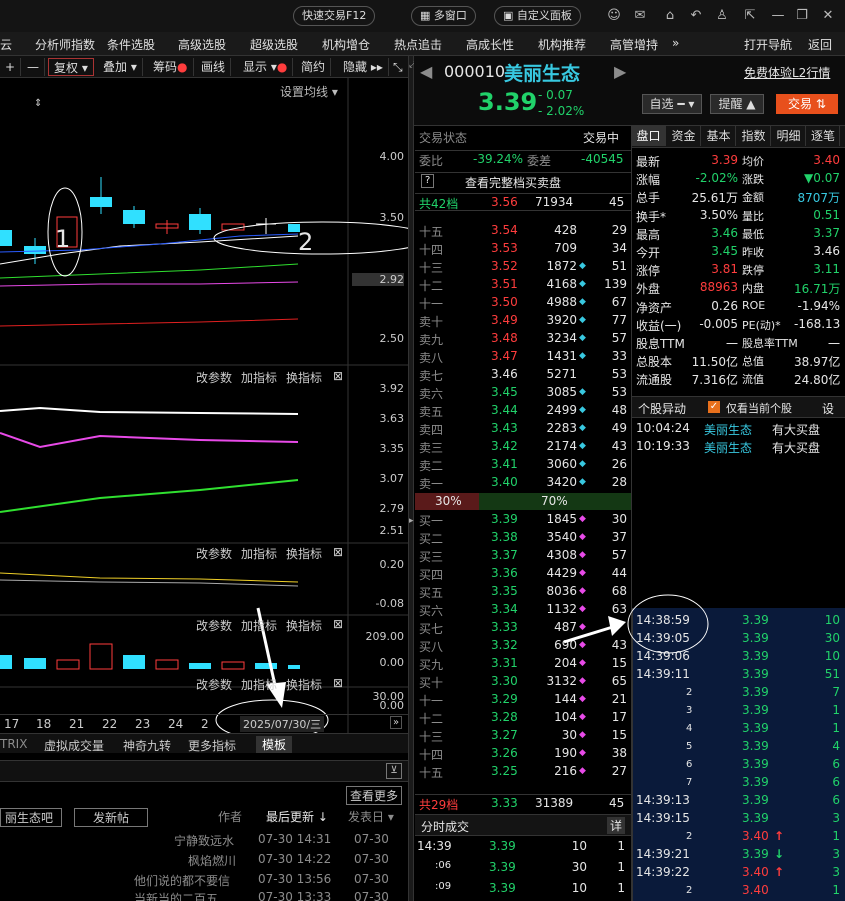 The image size is (845, 901). What do you see at coordinates (411, 521) in the screenshot?
I see `splitter-arrow-icon: ▸` at bounding box center [411, 521].